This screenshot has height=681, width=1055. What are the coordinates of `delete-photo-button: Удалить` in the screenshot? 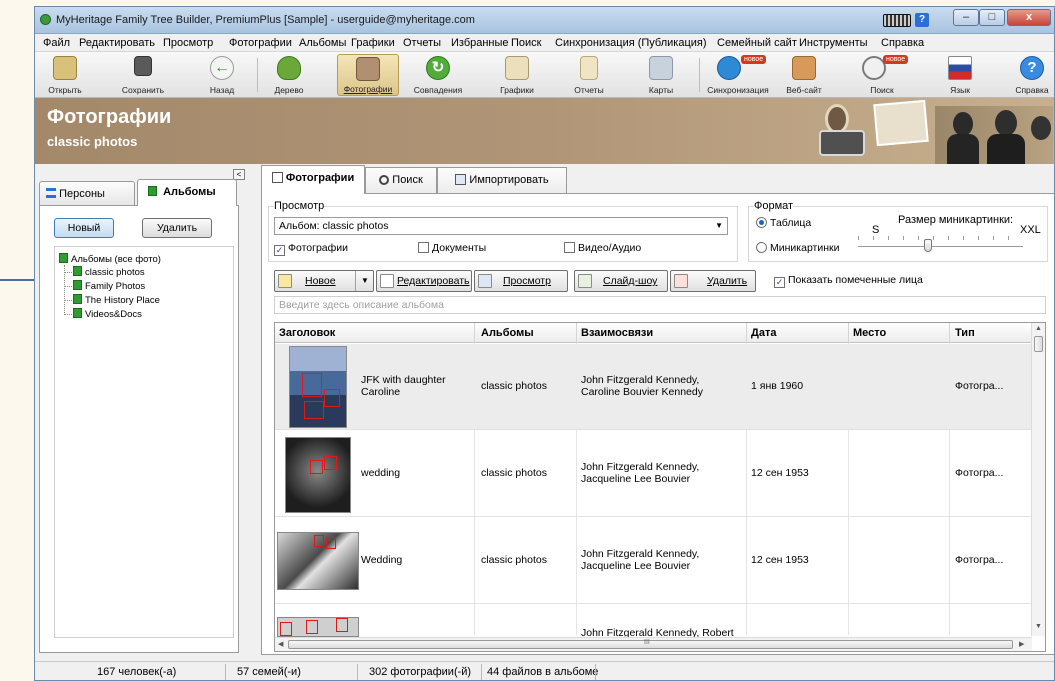 It's located at (713, 281).